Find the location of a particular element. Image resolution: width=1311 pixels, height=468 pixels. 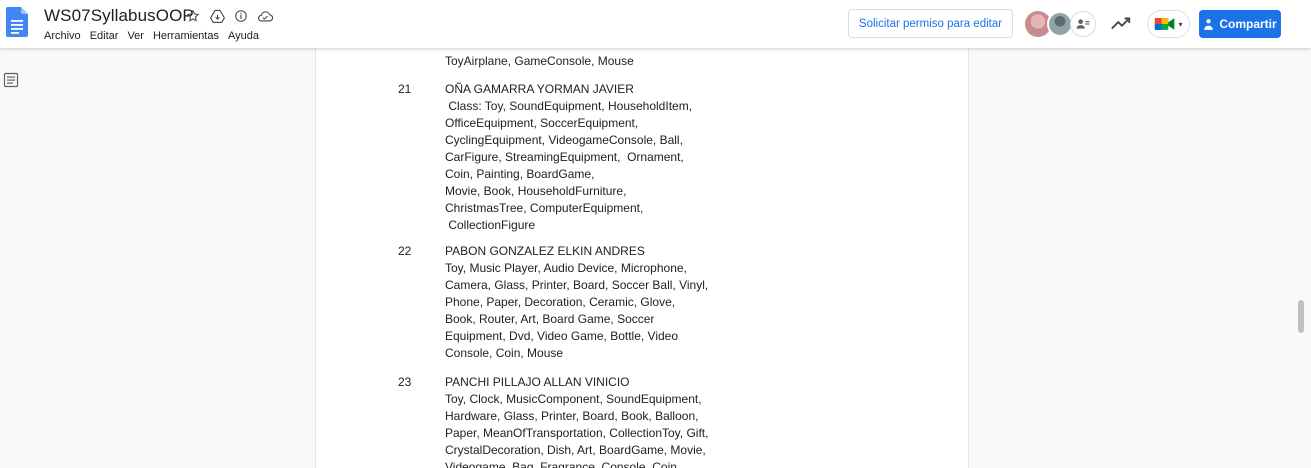

document-line: CollectionFigure is located at coordinates (490, 225).